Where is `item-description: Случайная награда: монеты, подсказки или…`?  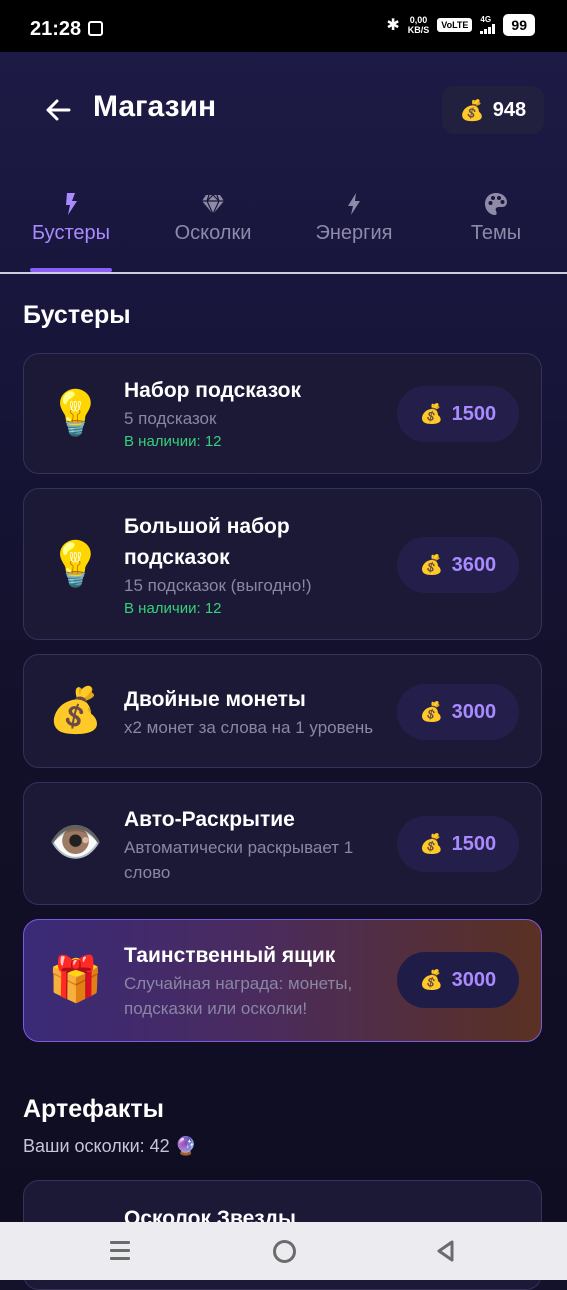
item-description: Случайная награда: монеты, подсказки или… is located at coordinates (238, 996).